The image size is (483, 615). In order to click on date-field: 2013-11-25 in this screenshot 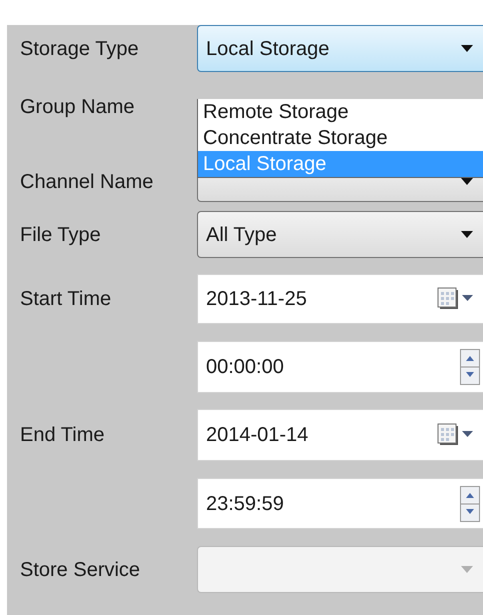, I will do `click(340, 299)`.